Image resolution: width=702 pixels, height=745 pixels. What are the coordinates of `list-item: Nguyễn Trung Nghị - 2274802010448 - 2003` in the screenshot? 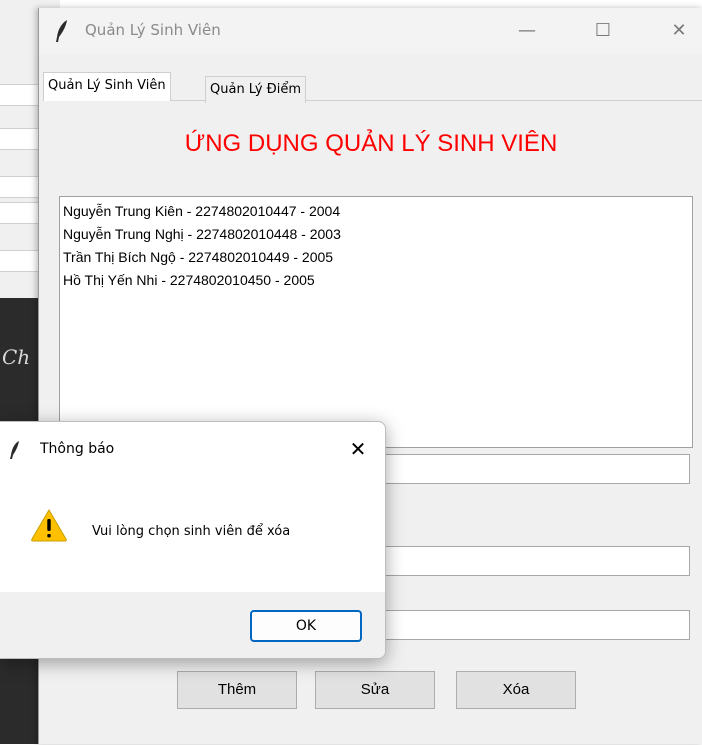 It's located at (200, 234).